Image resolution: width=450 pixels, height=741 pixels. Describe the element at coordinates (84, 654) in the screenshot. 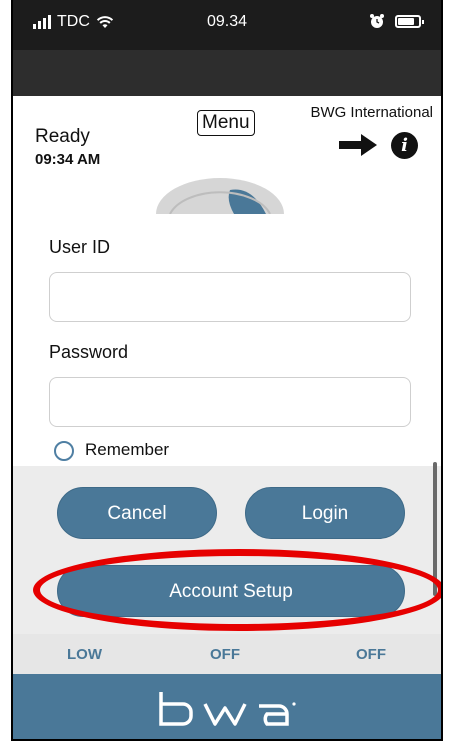

I see `level-1: LOW` at that location.